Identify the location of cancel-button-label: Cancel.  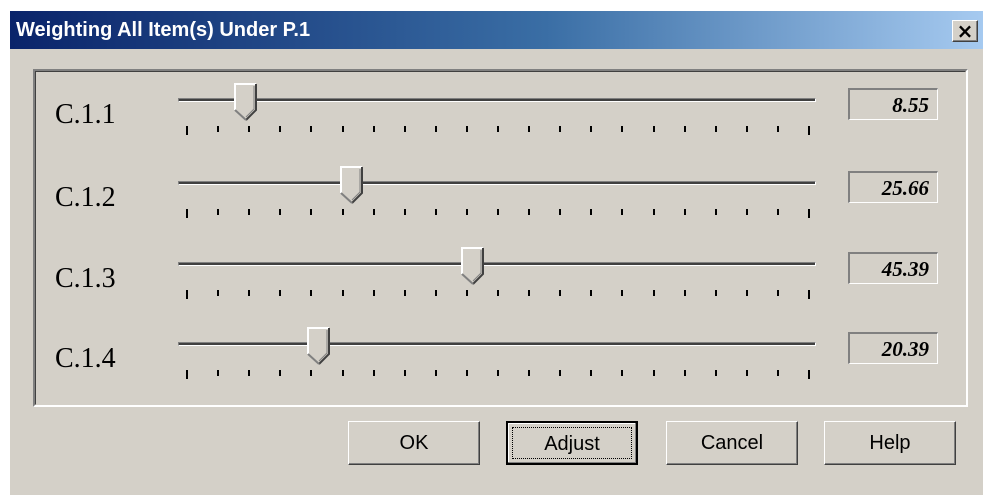
(732, 443).